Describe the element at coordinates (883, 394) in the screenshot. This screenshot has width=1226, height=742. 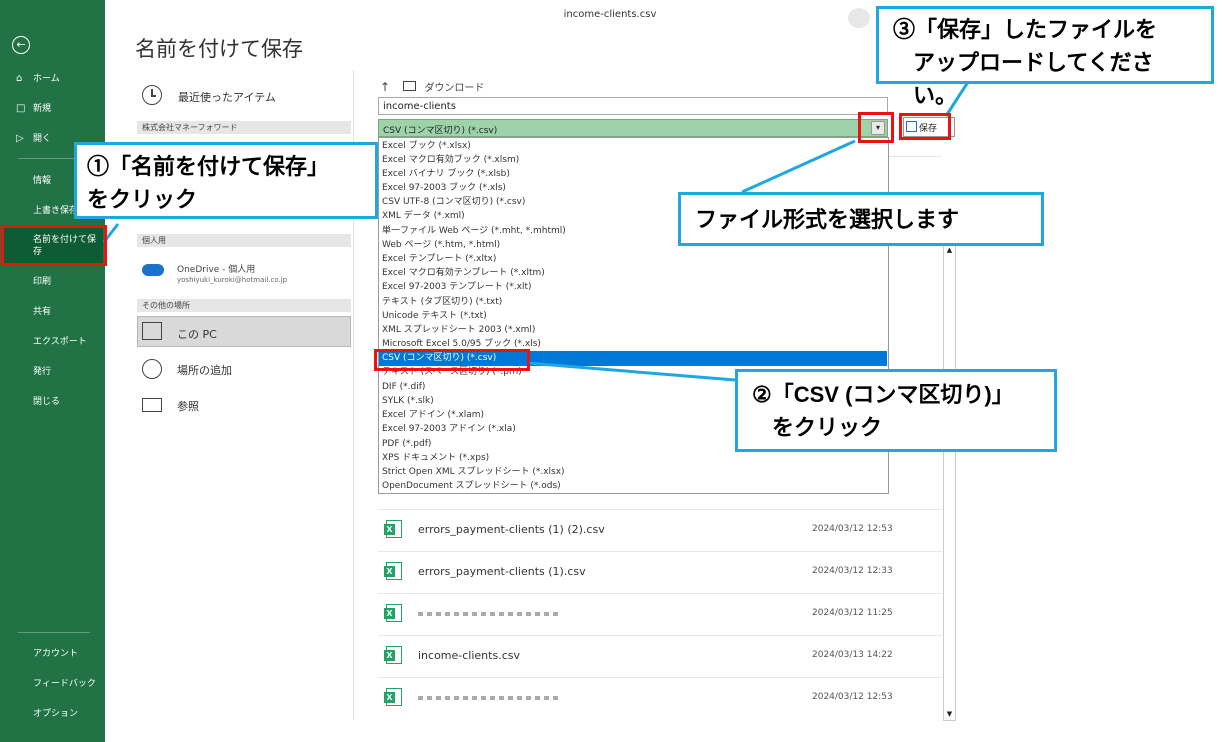
I see `callout-text: ②「CSV (コンマ区切り)」` at that location.